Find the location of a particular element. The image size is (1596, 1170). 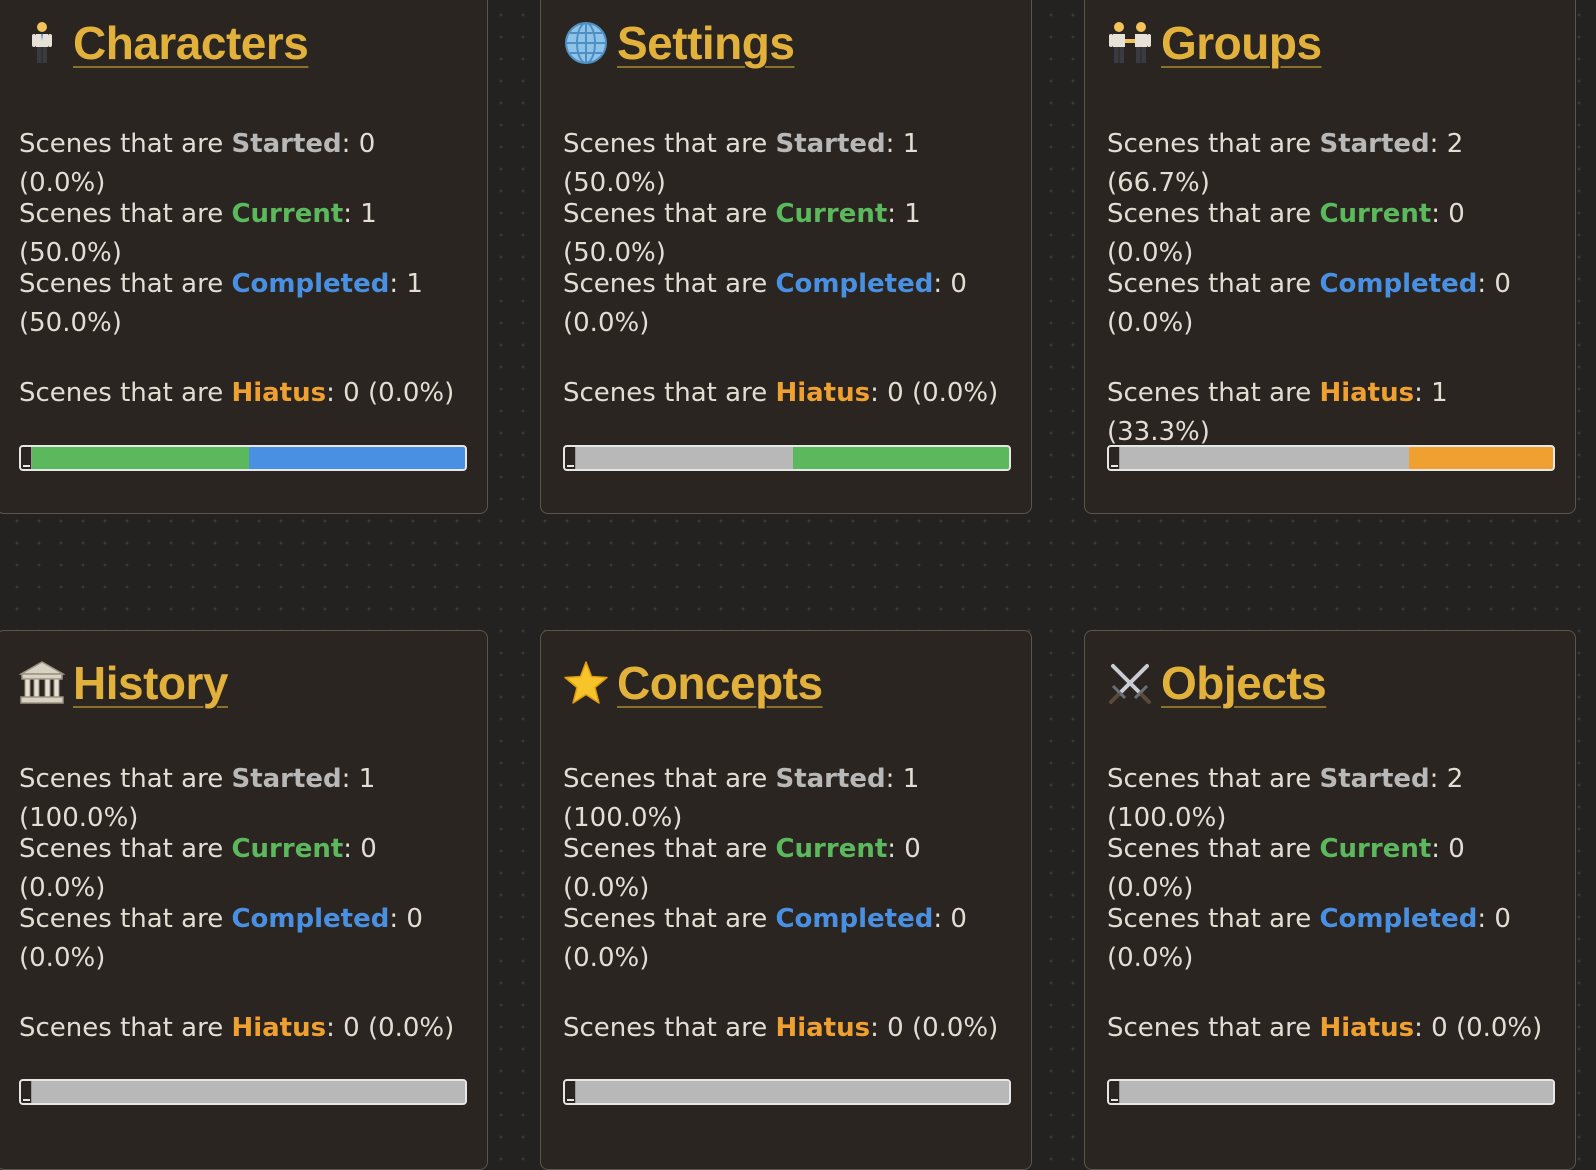

stat-started: Scenes that are Started: 0 (0.0%) is located at coordinates (197, 163).